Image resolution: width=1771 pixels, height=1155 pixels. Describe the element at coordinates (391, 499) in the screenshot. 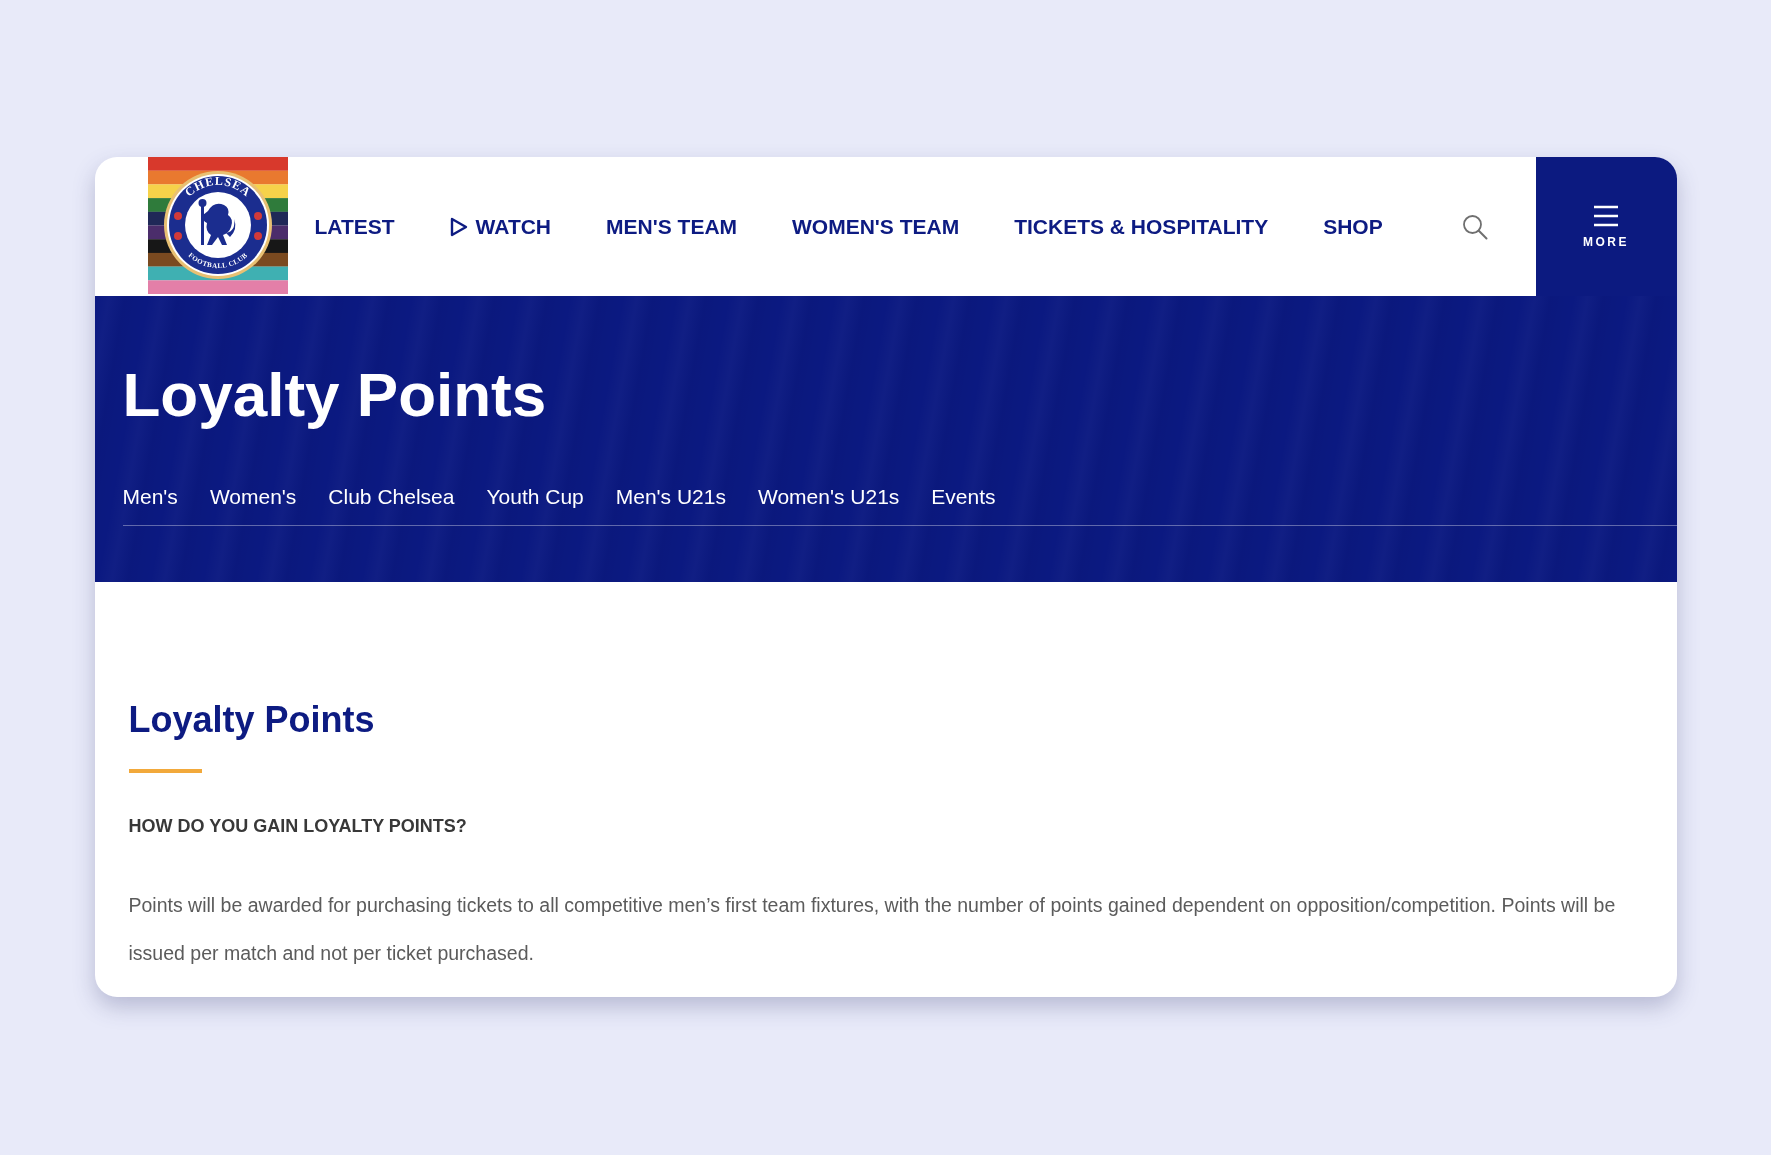

I see `section-tab: Club Chelsea` at that location.